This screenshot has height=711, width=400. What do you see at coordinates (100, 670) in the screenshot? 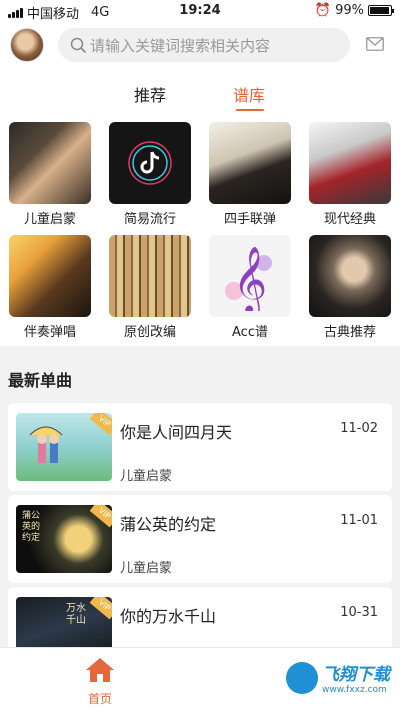
I see `home-icon` at bounding box center [100, 670].